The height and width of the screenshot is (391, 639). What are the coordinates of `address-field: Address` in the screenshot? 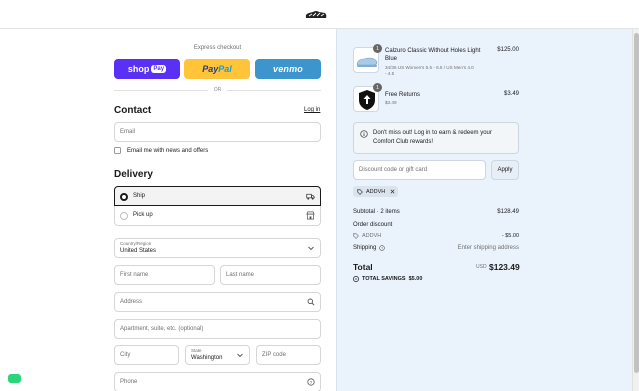 It's located at (217, 302).